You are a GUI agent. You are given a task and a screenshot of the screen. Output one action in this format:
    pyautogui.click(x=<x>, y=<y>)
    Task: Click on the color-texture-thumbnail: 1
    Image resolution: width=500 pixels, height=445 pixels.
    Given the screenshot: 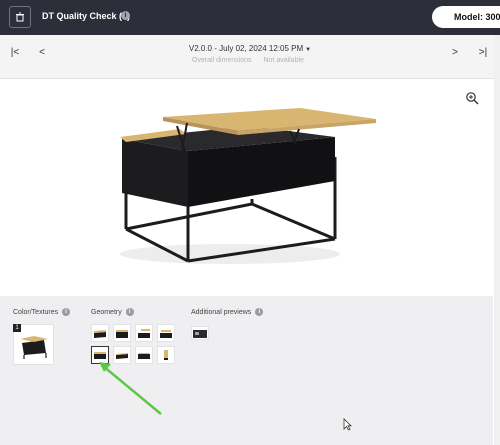 What is the action you would take?
    pyautogui.click(x=33, y=344)
    